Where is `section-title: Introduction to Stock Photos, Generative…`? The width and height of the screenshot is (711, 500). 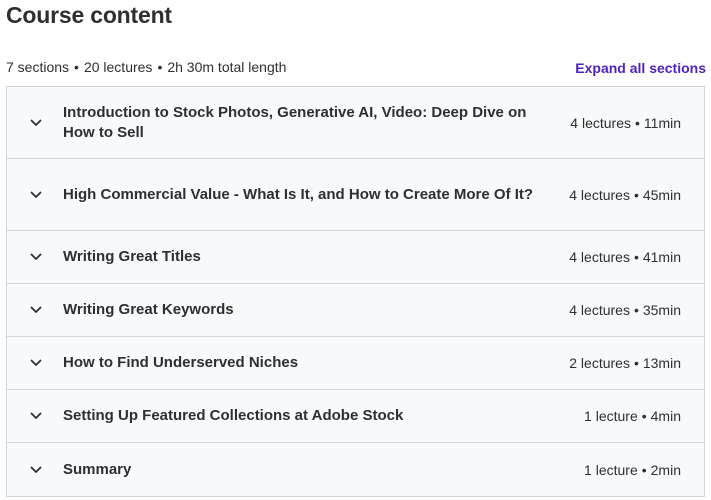 section-title: Introduction to Stock Photos, Generative… is located at coordinates (295, 122).